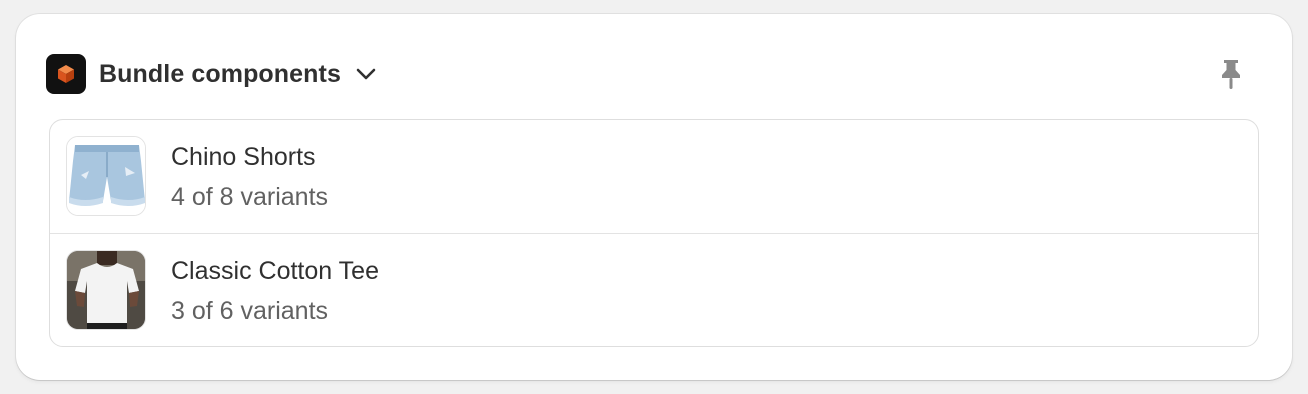 The height and width of the screenshot is (394, 1308). Describe the element at coordinates (243, 157) in the screenshot. I see `component-name: Chino Shorts` at that location.